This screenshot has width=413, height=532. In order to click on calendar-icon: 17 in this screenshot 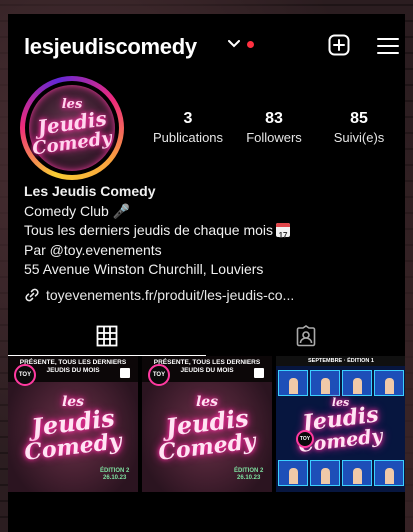, I will do `click(283, 231)`.